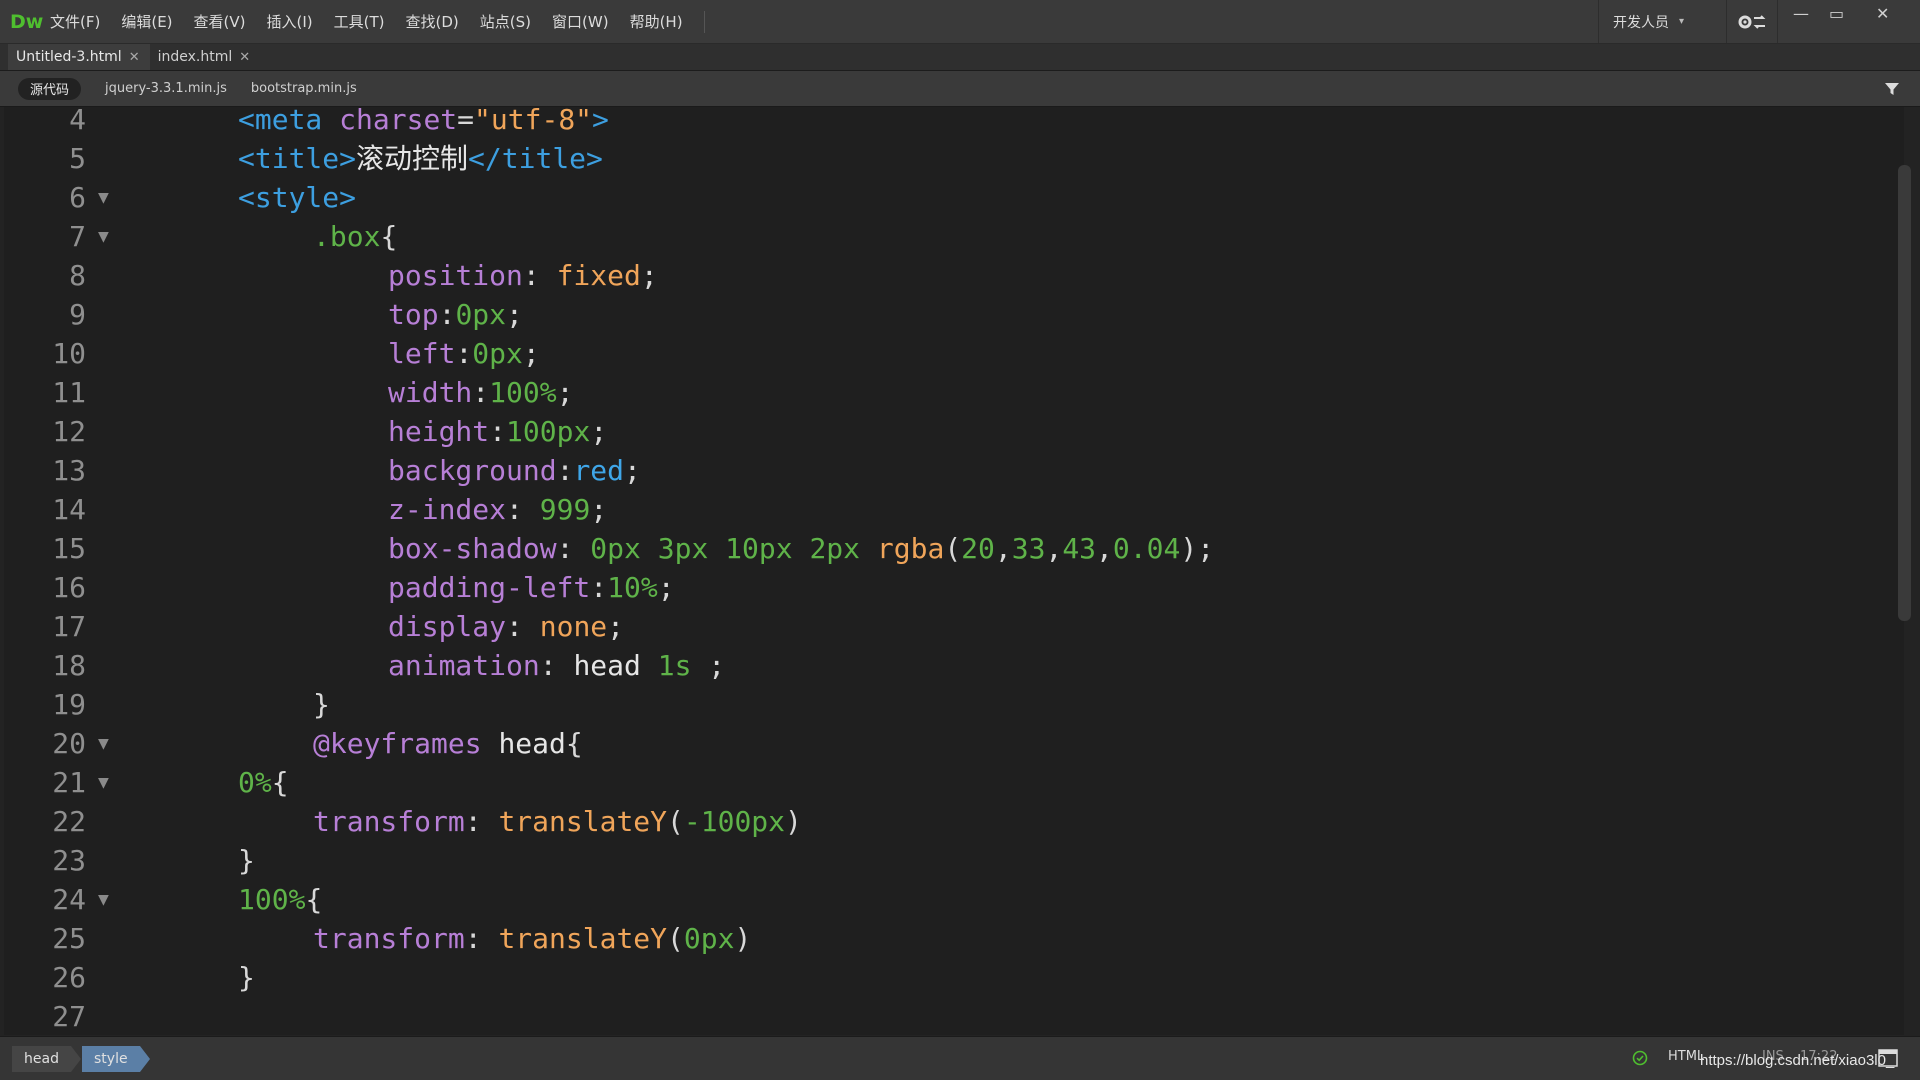 This screenshot has height=1080, width=1920. What do you see at coordinates (944, 275) in the screenshot?
I see `code-line: 8 position: fixed;` at bounding box center [944, 275].